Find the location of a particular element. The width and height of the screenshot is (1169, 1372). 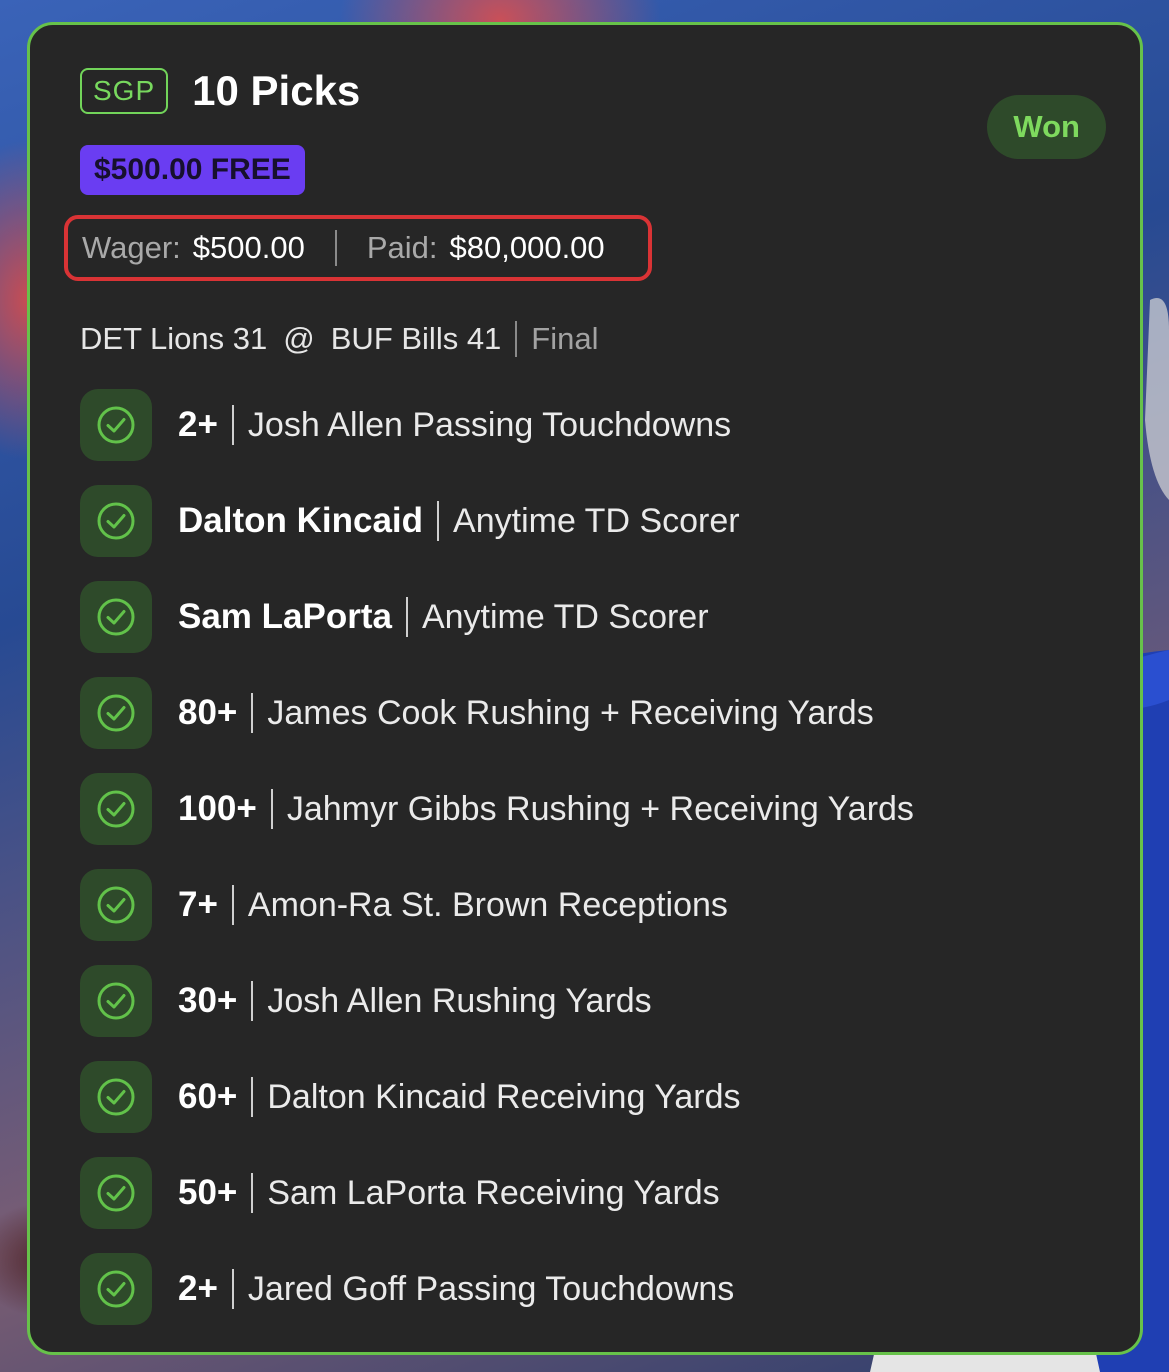

pick-item: 80+ James Cook Rushing + Receiving Yards is located at coordinates (497, 713).